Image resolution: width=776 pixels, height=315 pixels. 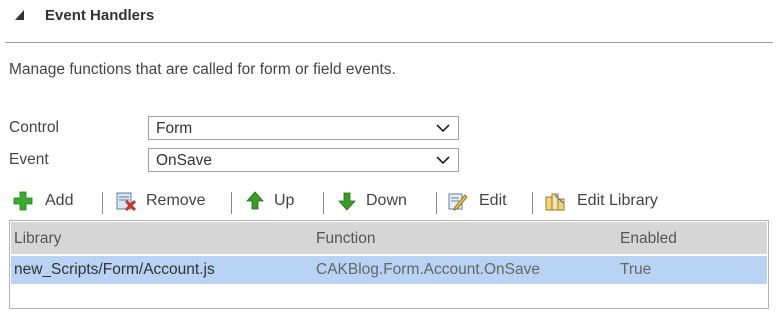 I want to click on edit-label: Edit, so click(x=493, y=200).